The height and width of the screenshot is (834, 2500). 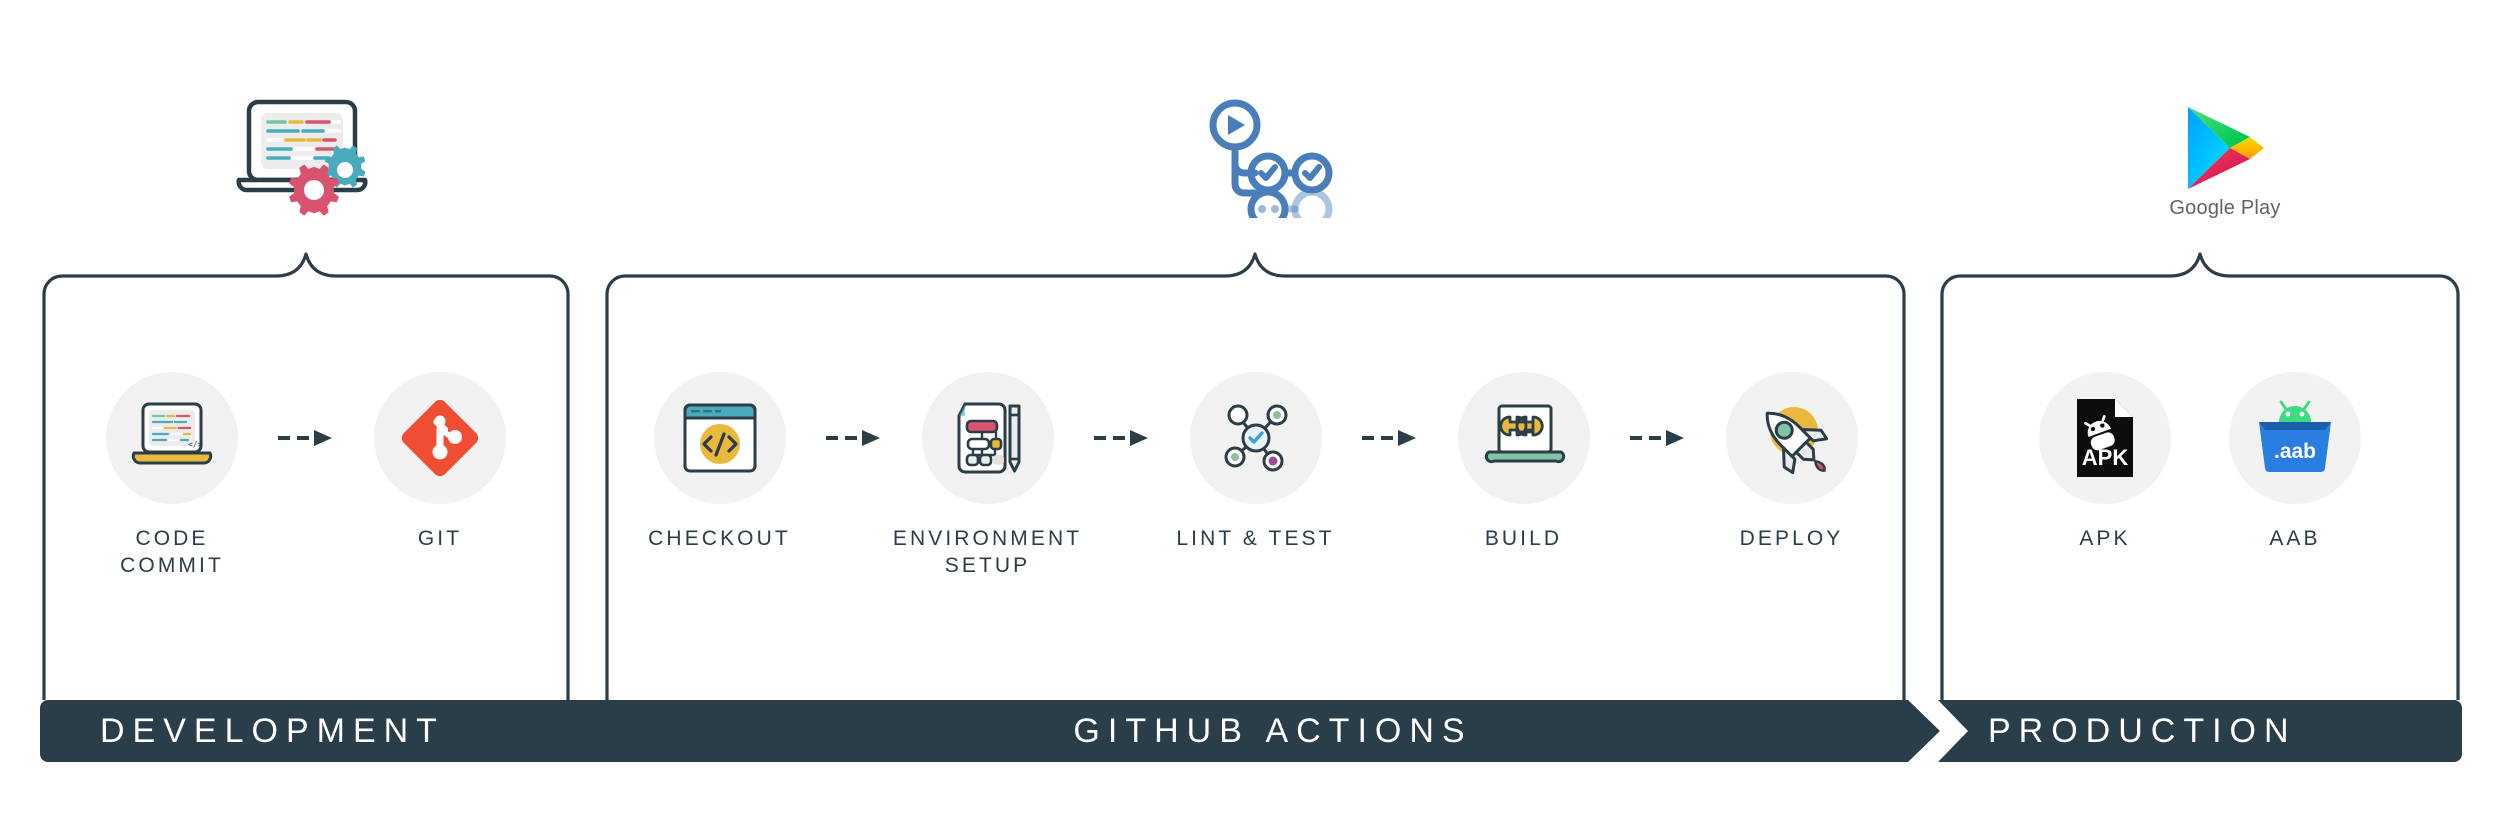 I want to click on github-actions-top-logo, so click(x=1270, y=153).